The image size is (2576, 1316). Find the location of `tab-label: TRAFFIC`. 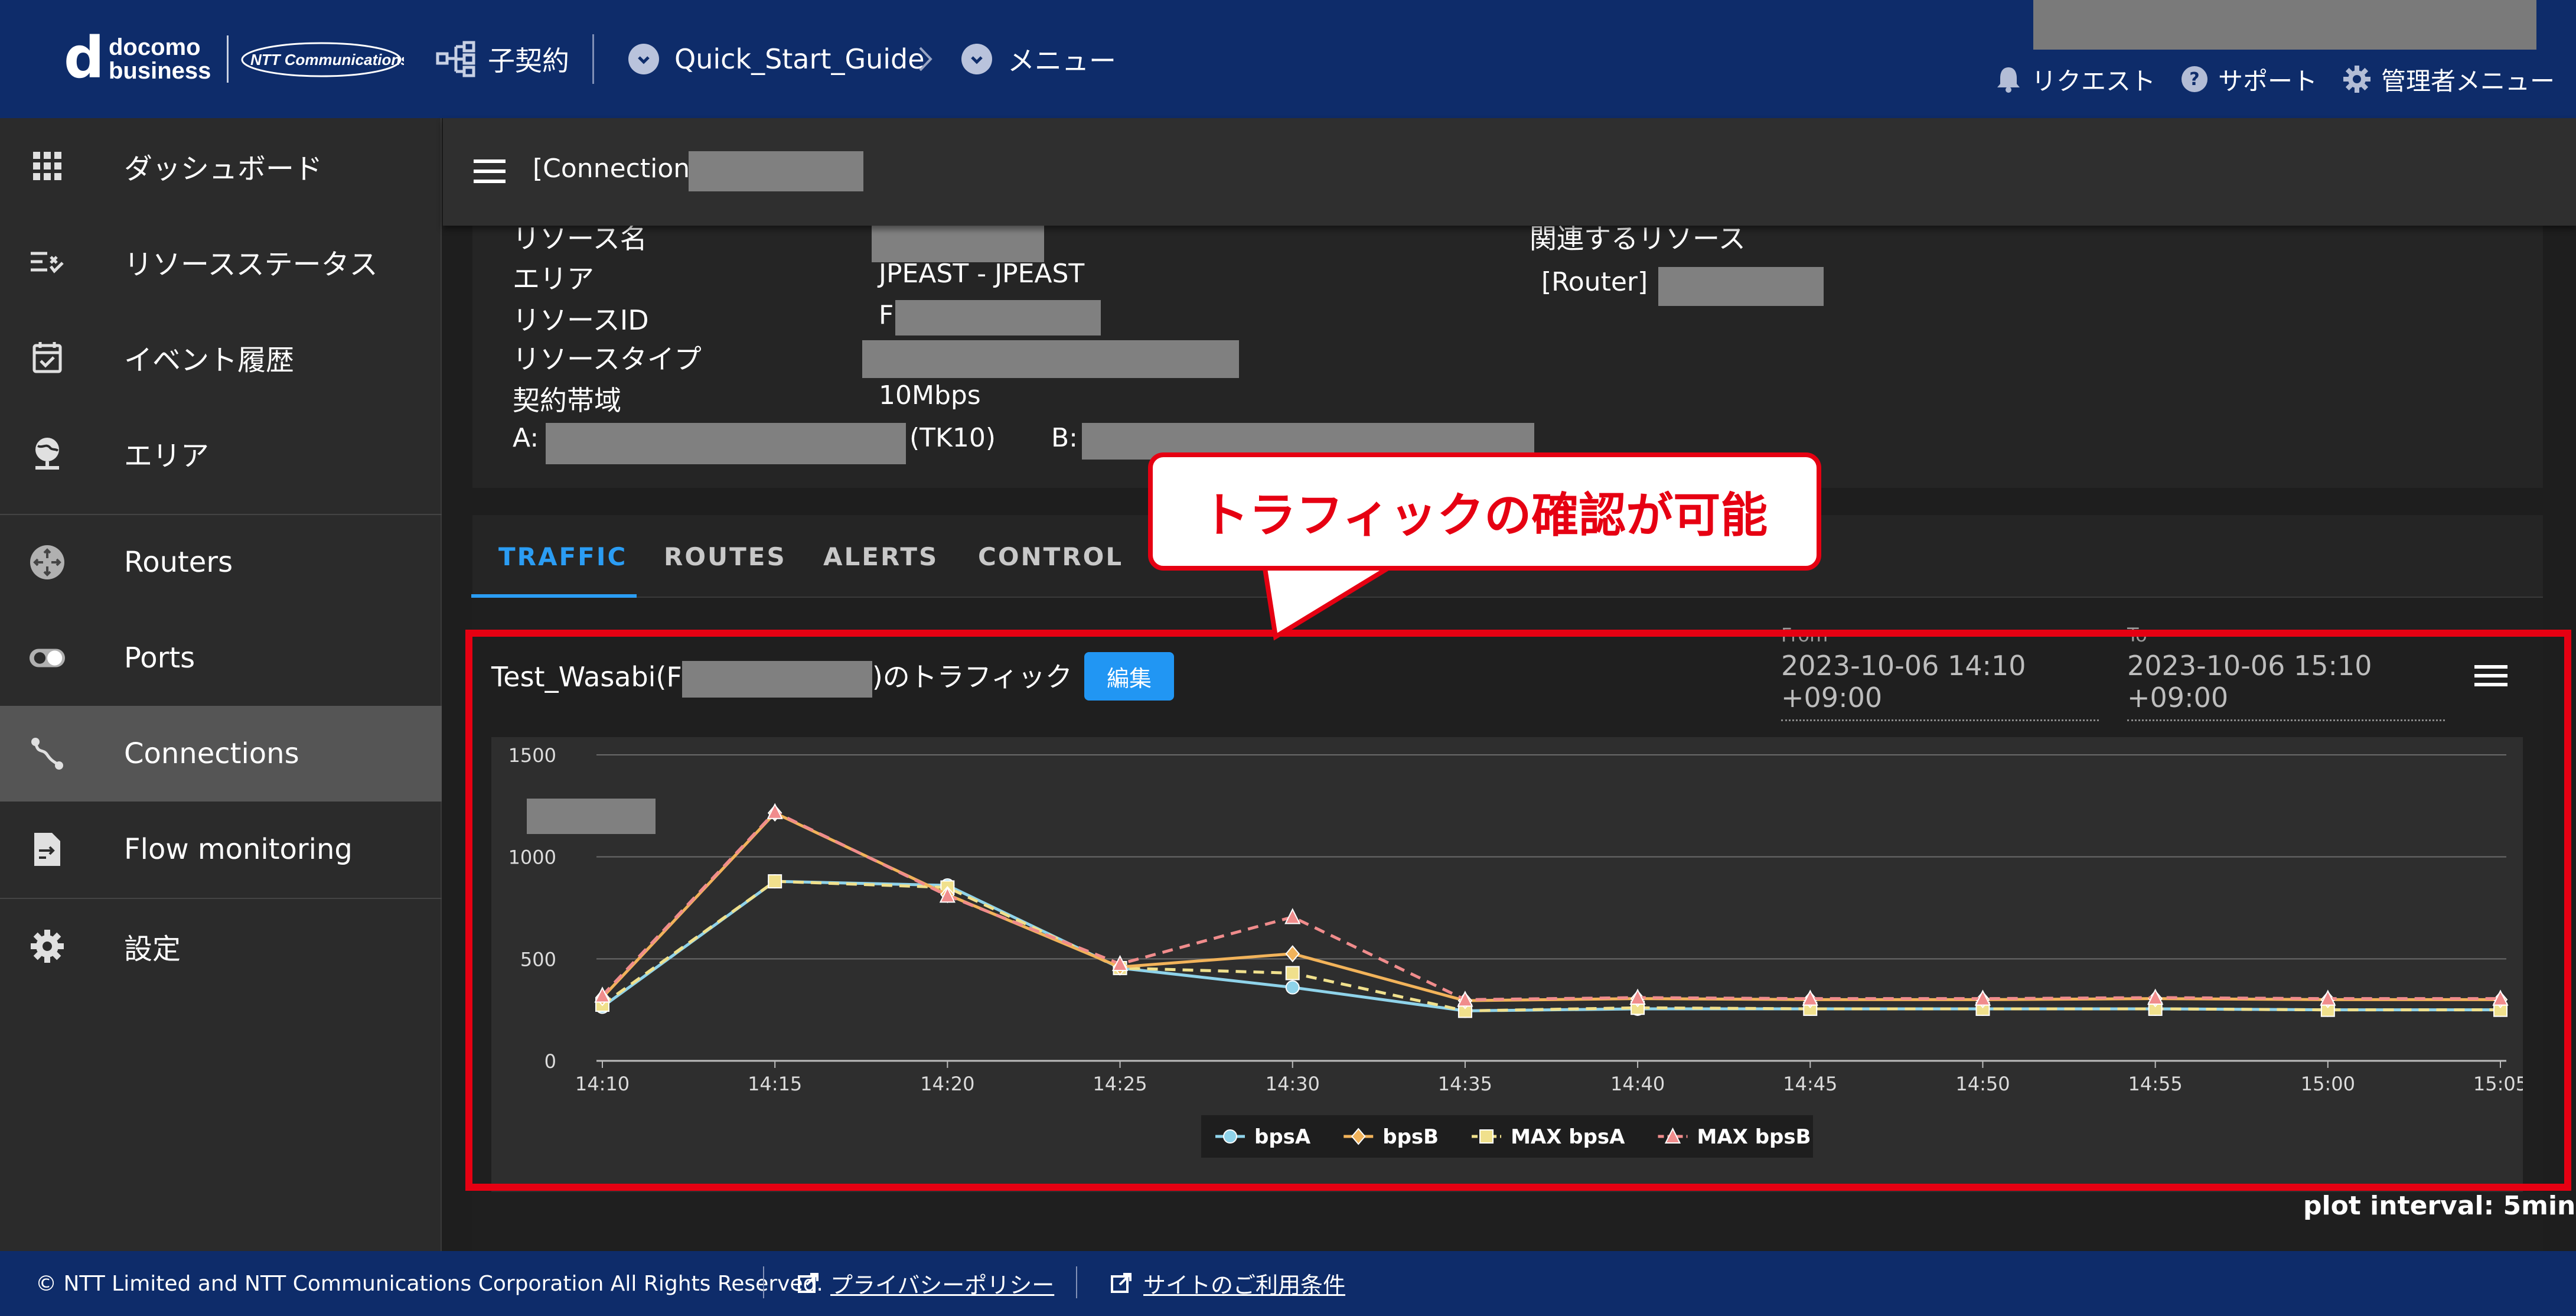

tab-label: TRAFFIC is located at coordinates (563, 556).